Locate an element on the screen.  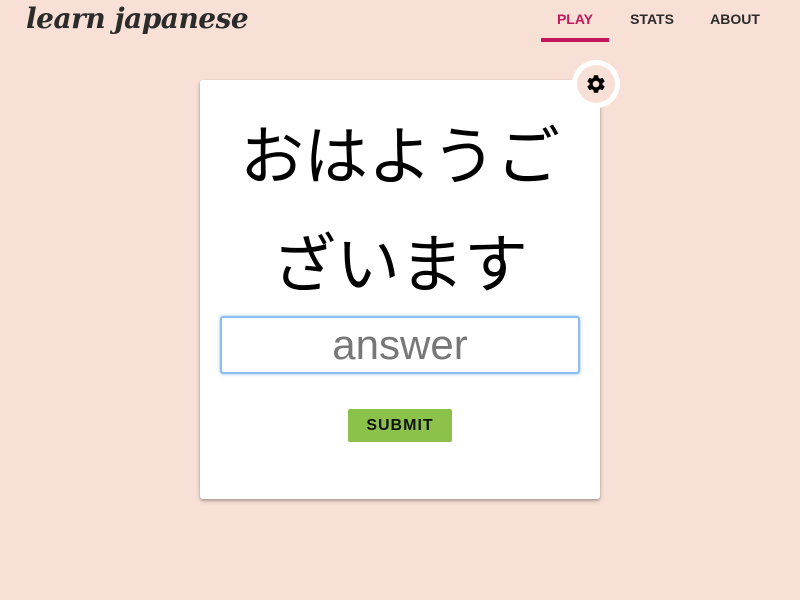
nav-about-tab: ABOUT is located at coordinates (735, 21).